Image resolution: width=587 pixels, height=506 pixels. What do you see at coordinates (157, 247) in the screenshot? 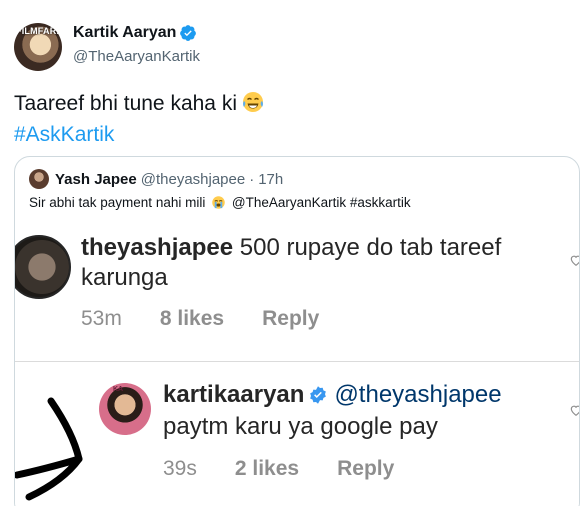
I see `comment-1-username: theyashjapee` at bounding box center [157, 247].